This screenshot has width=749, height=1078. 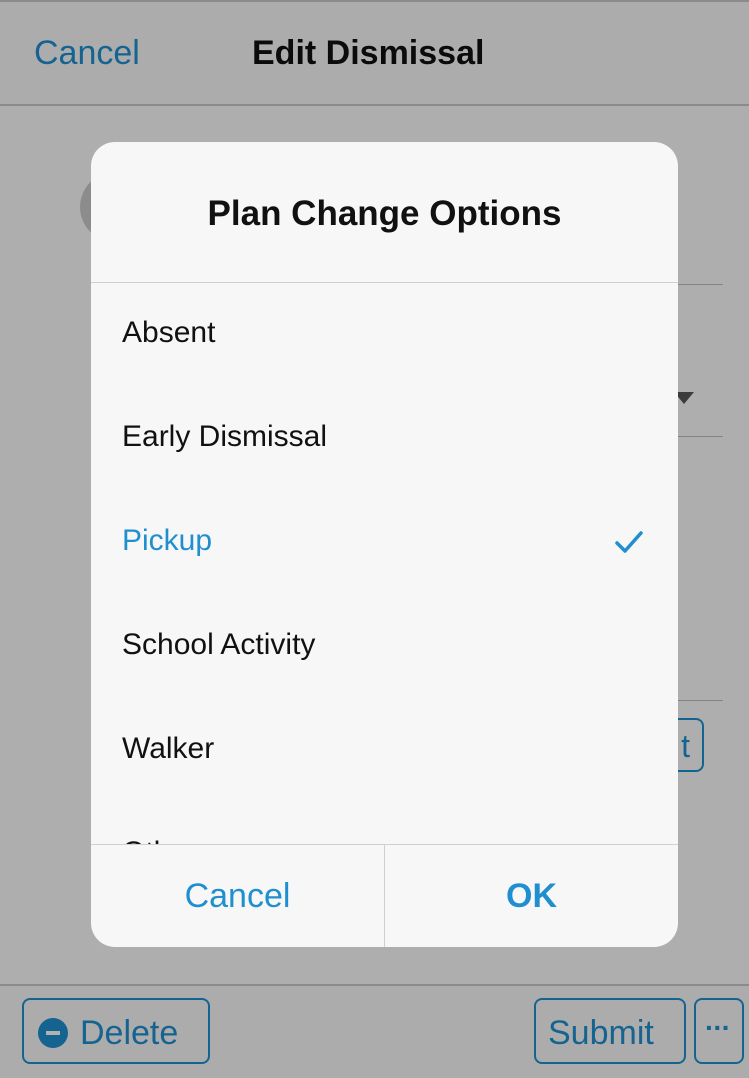 What do you see at coordinates (384, 647) in the screenshot?
I see `option-school-activity: School Activity` at bounding box center [384, 647].